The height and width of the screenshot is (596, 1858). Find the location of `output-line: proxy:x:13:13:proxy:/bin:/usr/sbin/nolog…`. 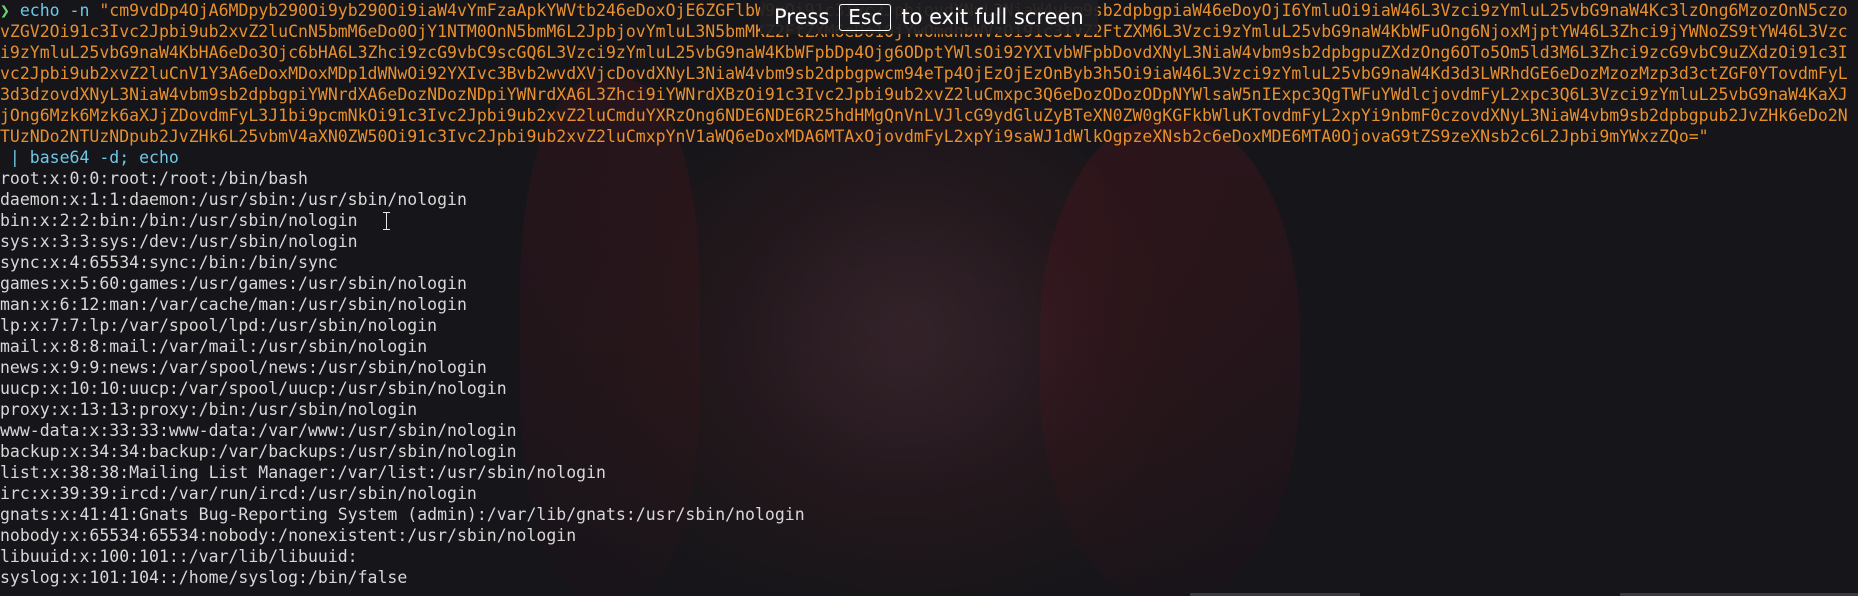

output-line: proxy:x:13:13:proxy:/bin:/usr/sbin/nolog… is located at coordinates (209, 409).